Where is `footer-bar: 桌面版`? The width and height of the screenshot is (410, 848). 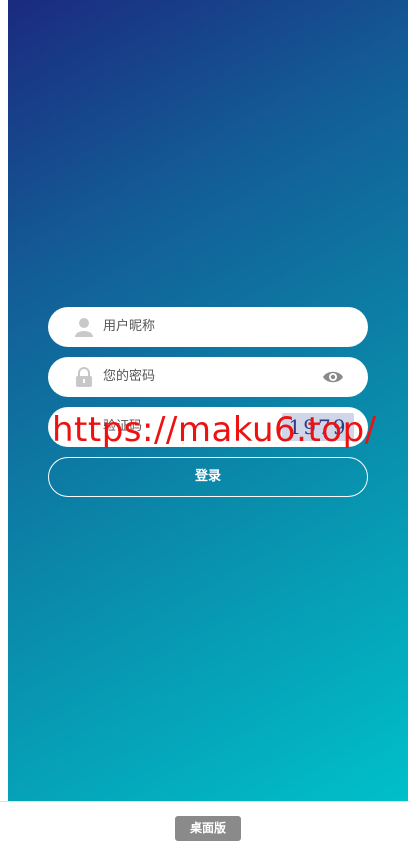 footer-bar: 桌面版 is located at coordinates (205, 824).